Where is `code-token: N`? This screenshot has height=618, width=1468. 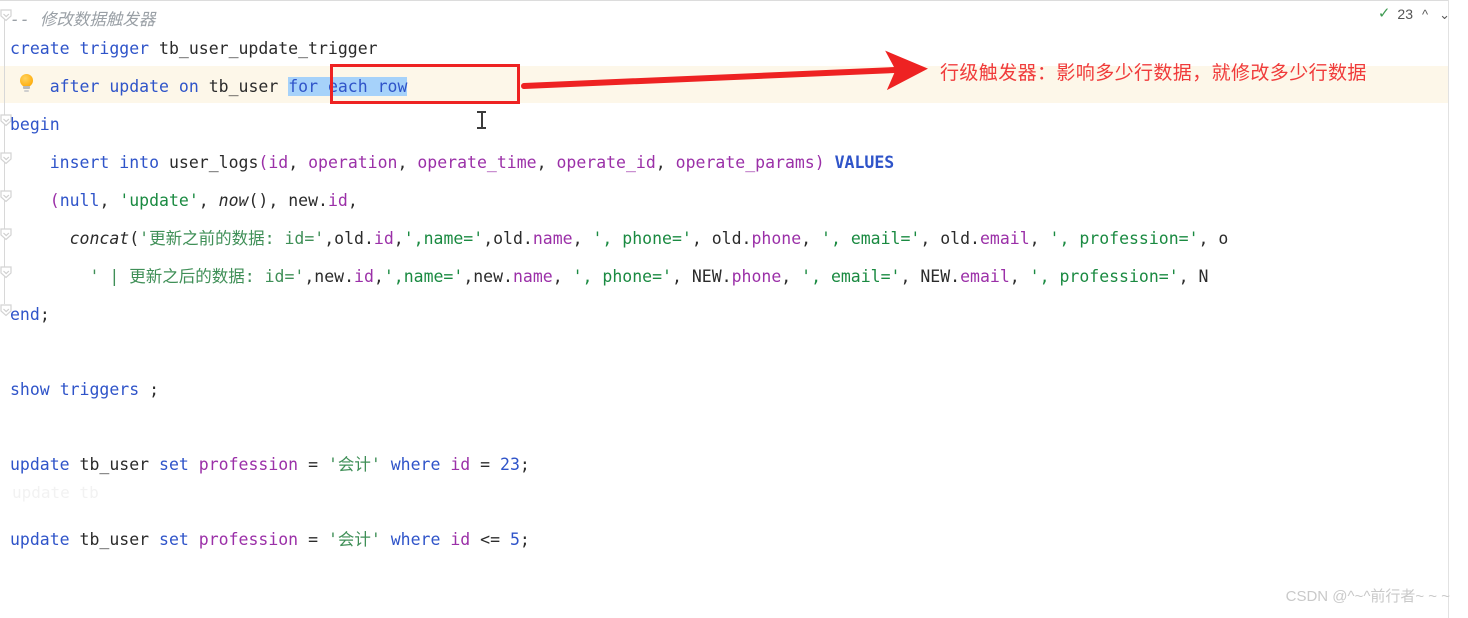
code-token: N is located at coordinates (1203, 276).